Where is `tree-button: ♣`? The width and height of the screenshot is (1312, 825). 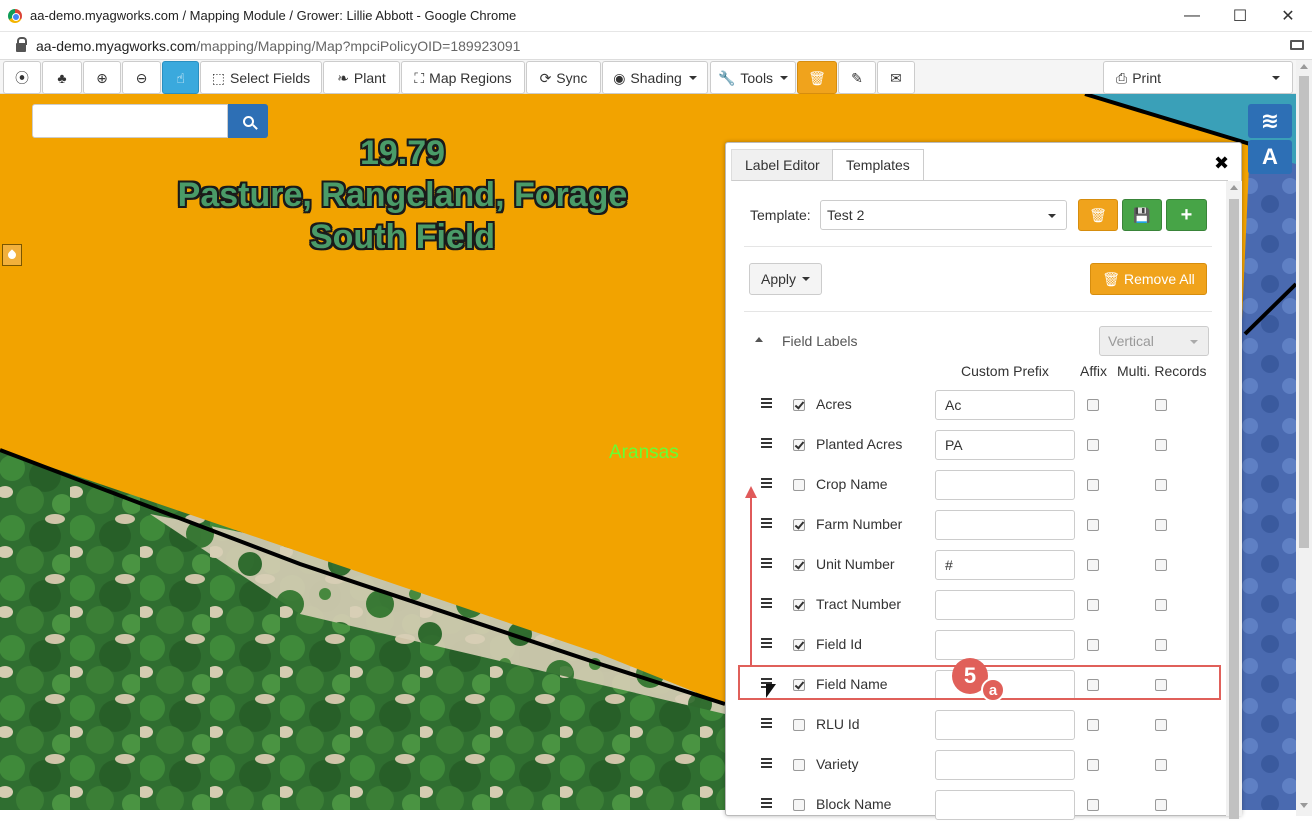 tree-button: ♣ is located at coordinates (62, 77).